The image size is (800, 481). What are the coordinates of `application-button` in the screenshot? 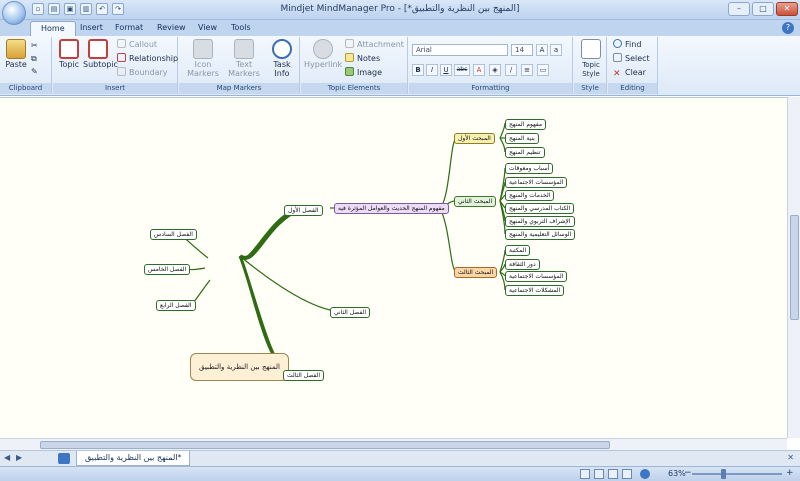 It's located at (14, 13).